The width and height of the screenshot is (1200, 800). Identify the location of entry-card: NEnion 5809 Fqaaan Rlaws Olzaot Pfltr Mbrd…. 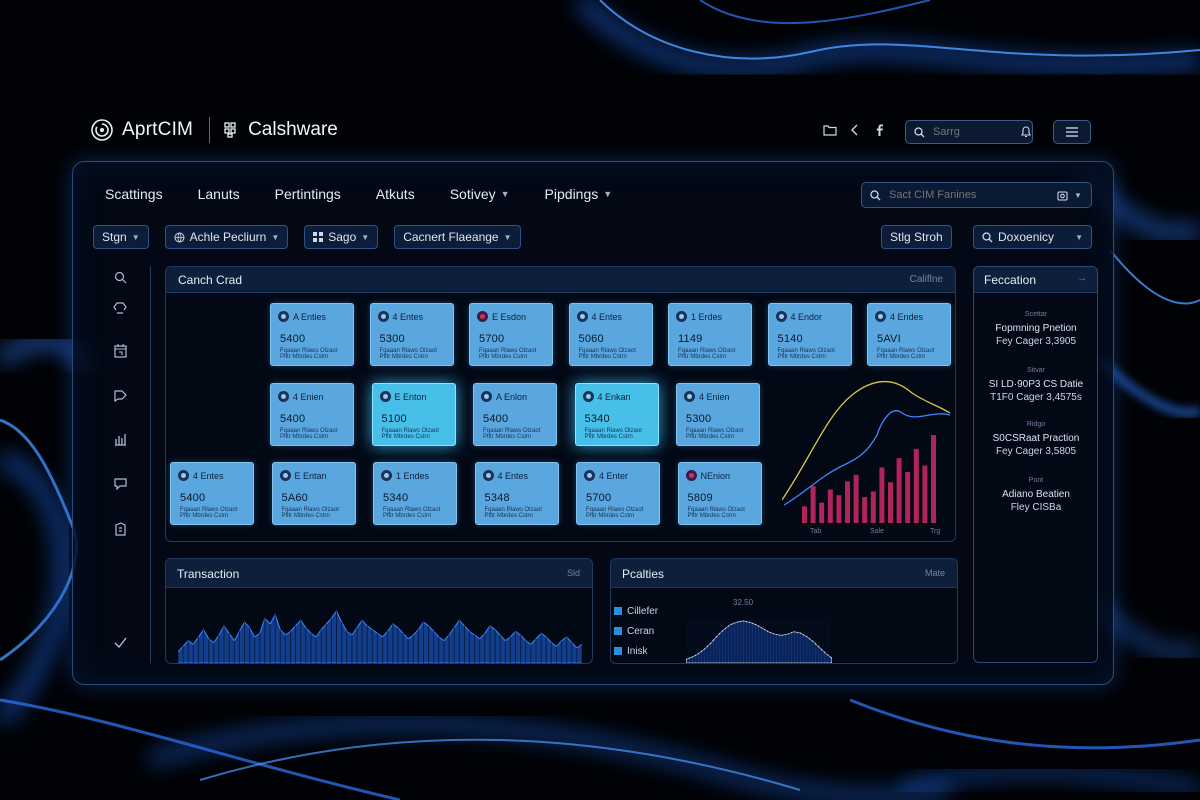
(719, 493).